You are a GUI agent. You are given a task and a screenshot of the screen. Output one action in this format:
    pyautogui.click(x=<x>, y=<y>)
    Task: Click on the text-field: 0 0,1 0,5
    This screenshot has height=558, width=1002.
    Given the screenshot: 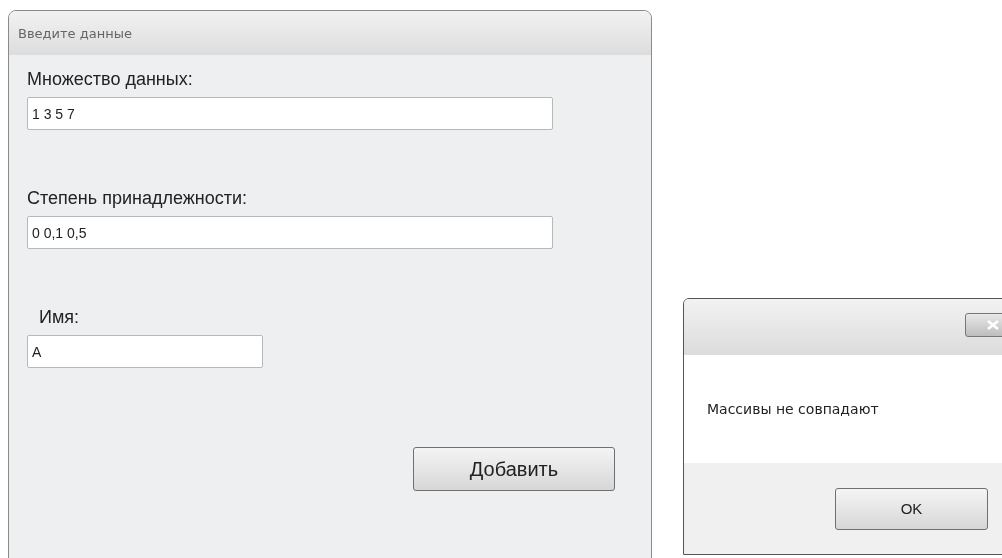 What is the action you would take?
    pyautogui.click(x=290, y=232)
    